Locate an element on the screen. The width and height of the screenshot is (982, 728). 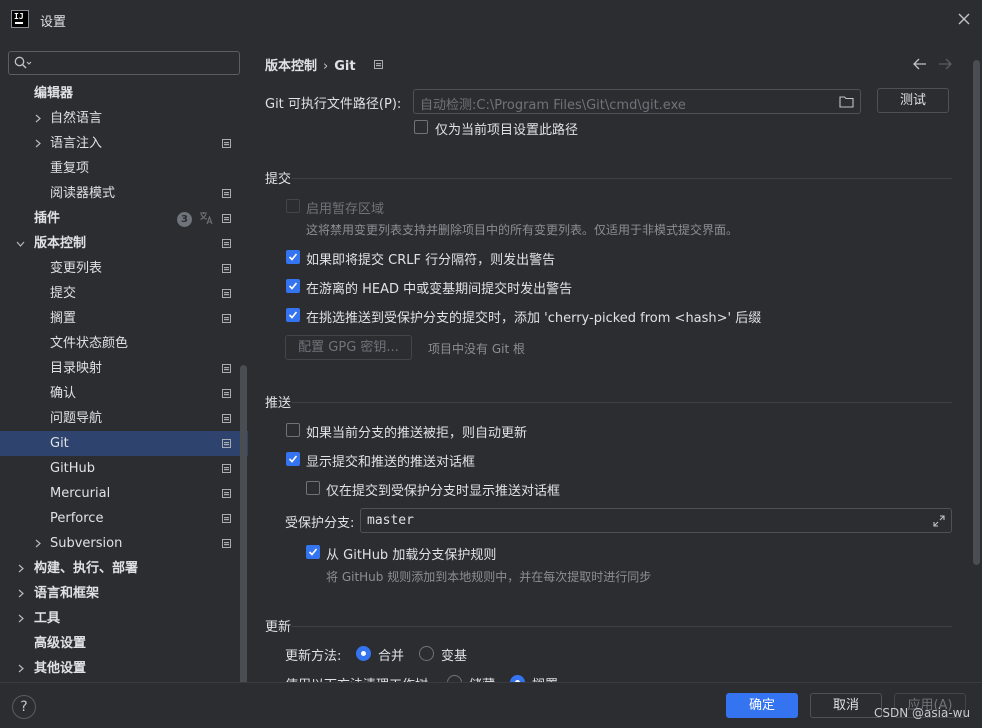
sidebar-item-label: Perforce is located at coordinates (77, 518).